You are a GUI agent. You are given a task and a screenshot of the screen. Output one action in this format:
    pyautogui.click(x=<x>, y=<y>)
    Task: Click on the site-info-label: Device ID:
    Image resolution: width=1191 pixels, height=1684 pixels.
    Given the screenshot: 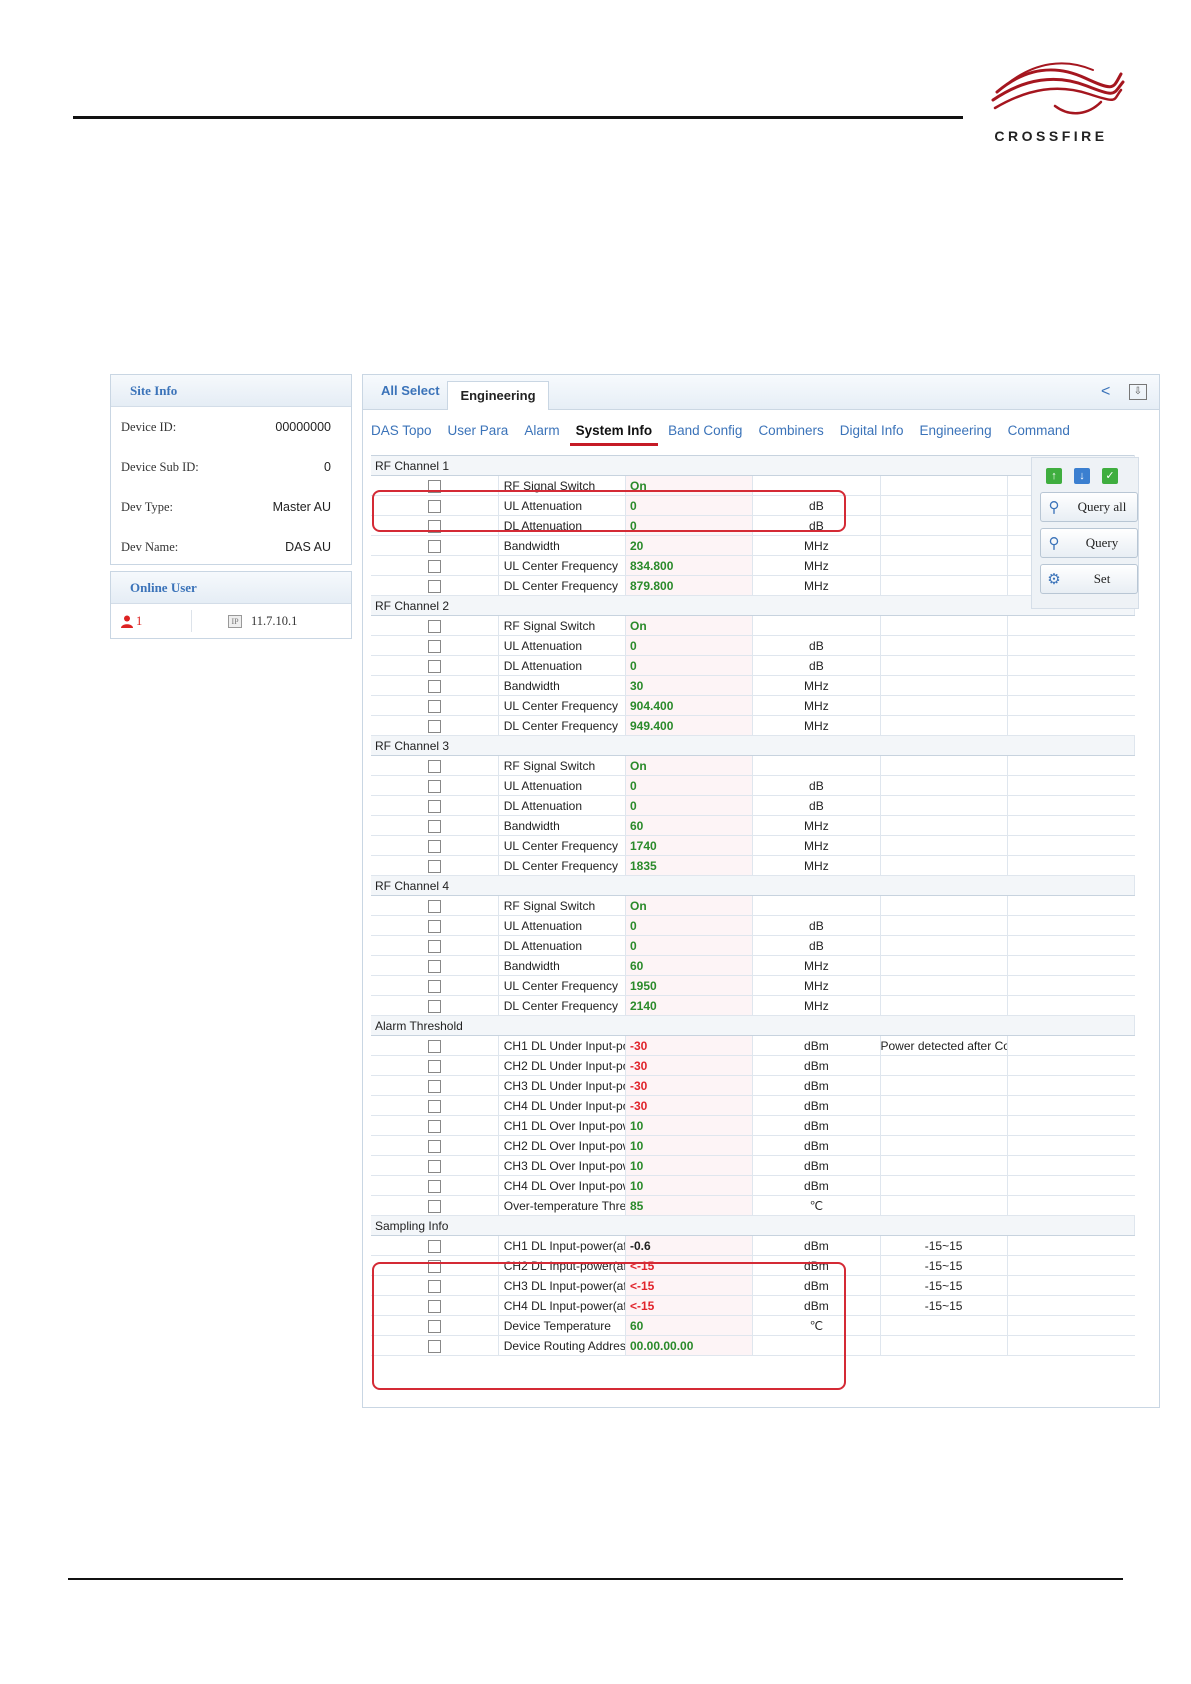 What is the action you would take?
    pyautogui.click(x=149, y=426)
    